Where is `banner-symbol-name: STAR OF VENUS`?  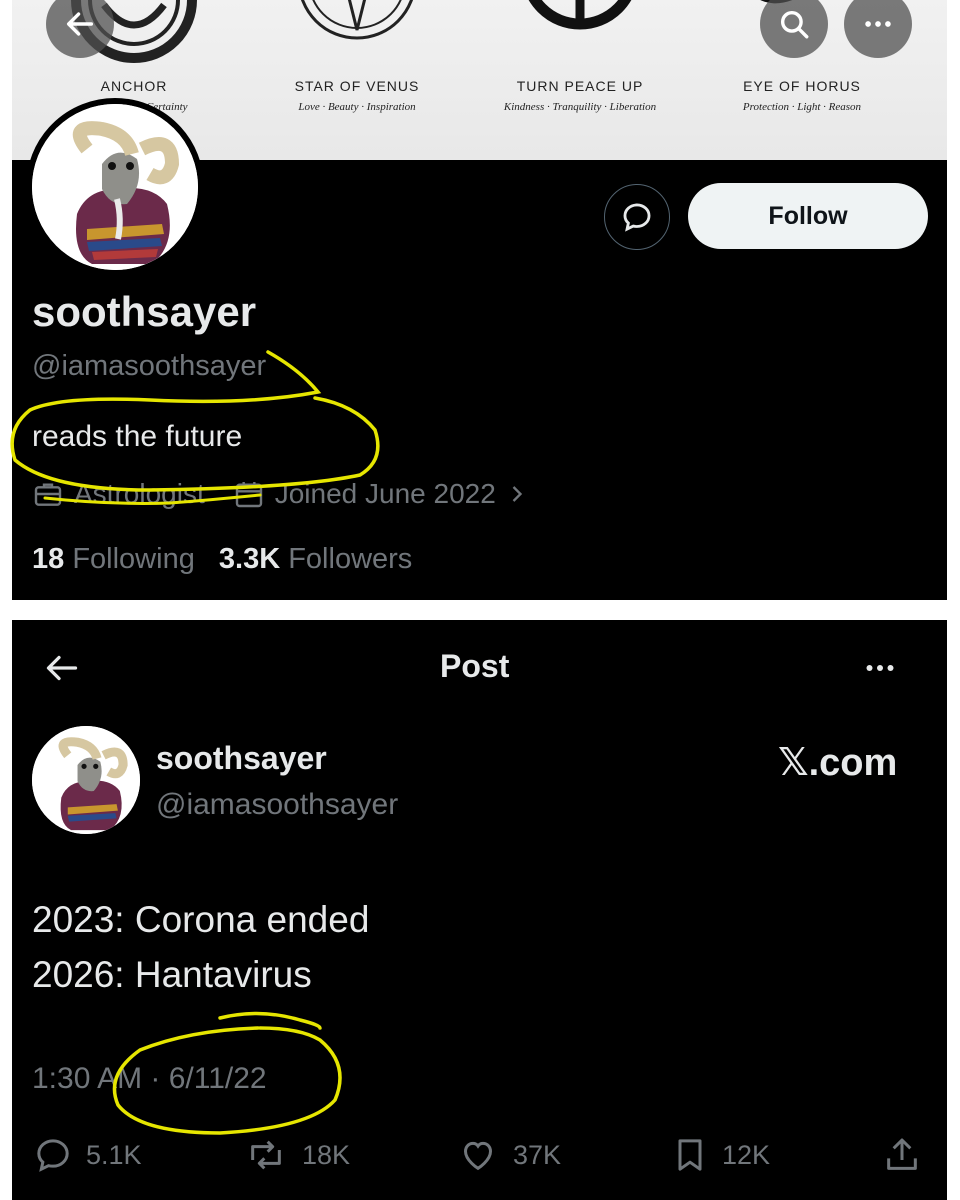
banner-symbol-name: STAR OF VENUS is located at coordinates (357, 86).